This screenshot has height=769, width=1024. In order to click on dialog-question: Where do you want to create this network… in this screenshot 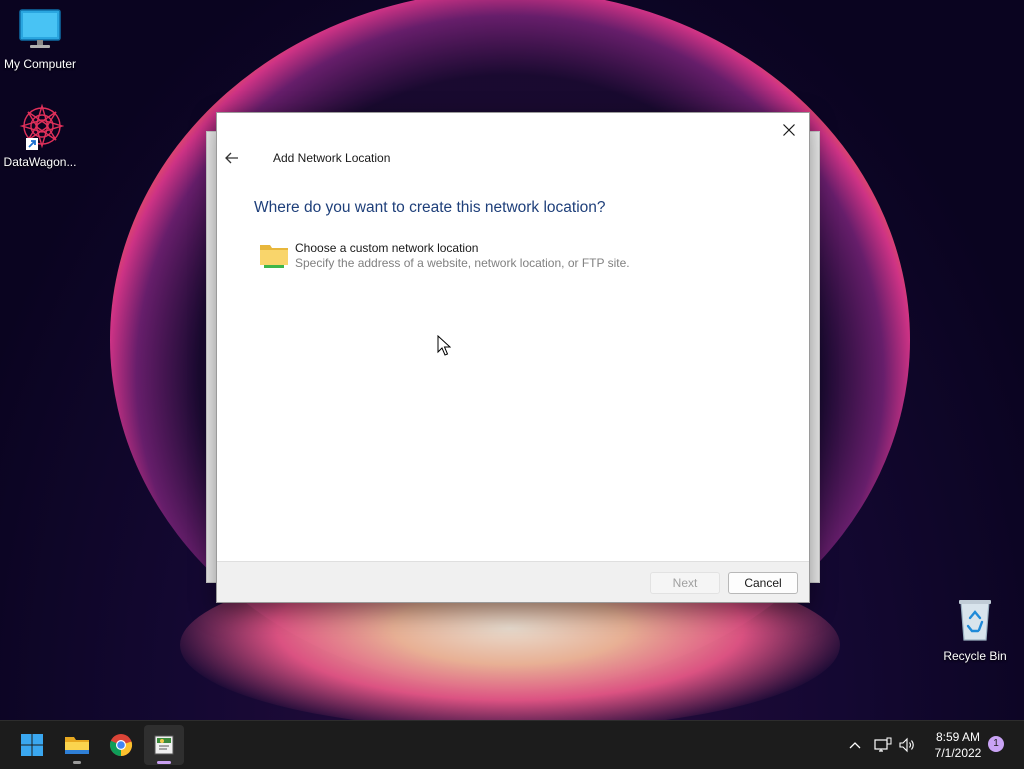, I will do `click(430, 207)`.